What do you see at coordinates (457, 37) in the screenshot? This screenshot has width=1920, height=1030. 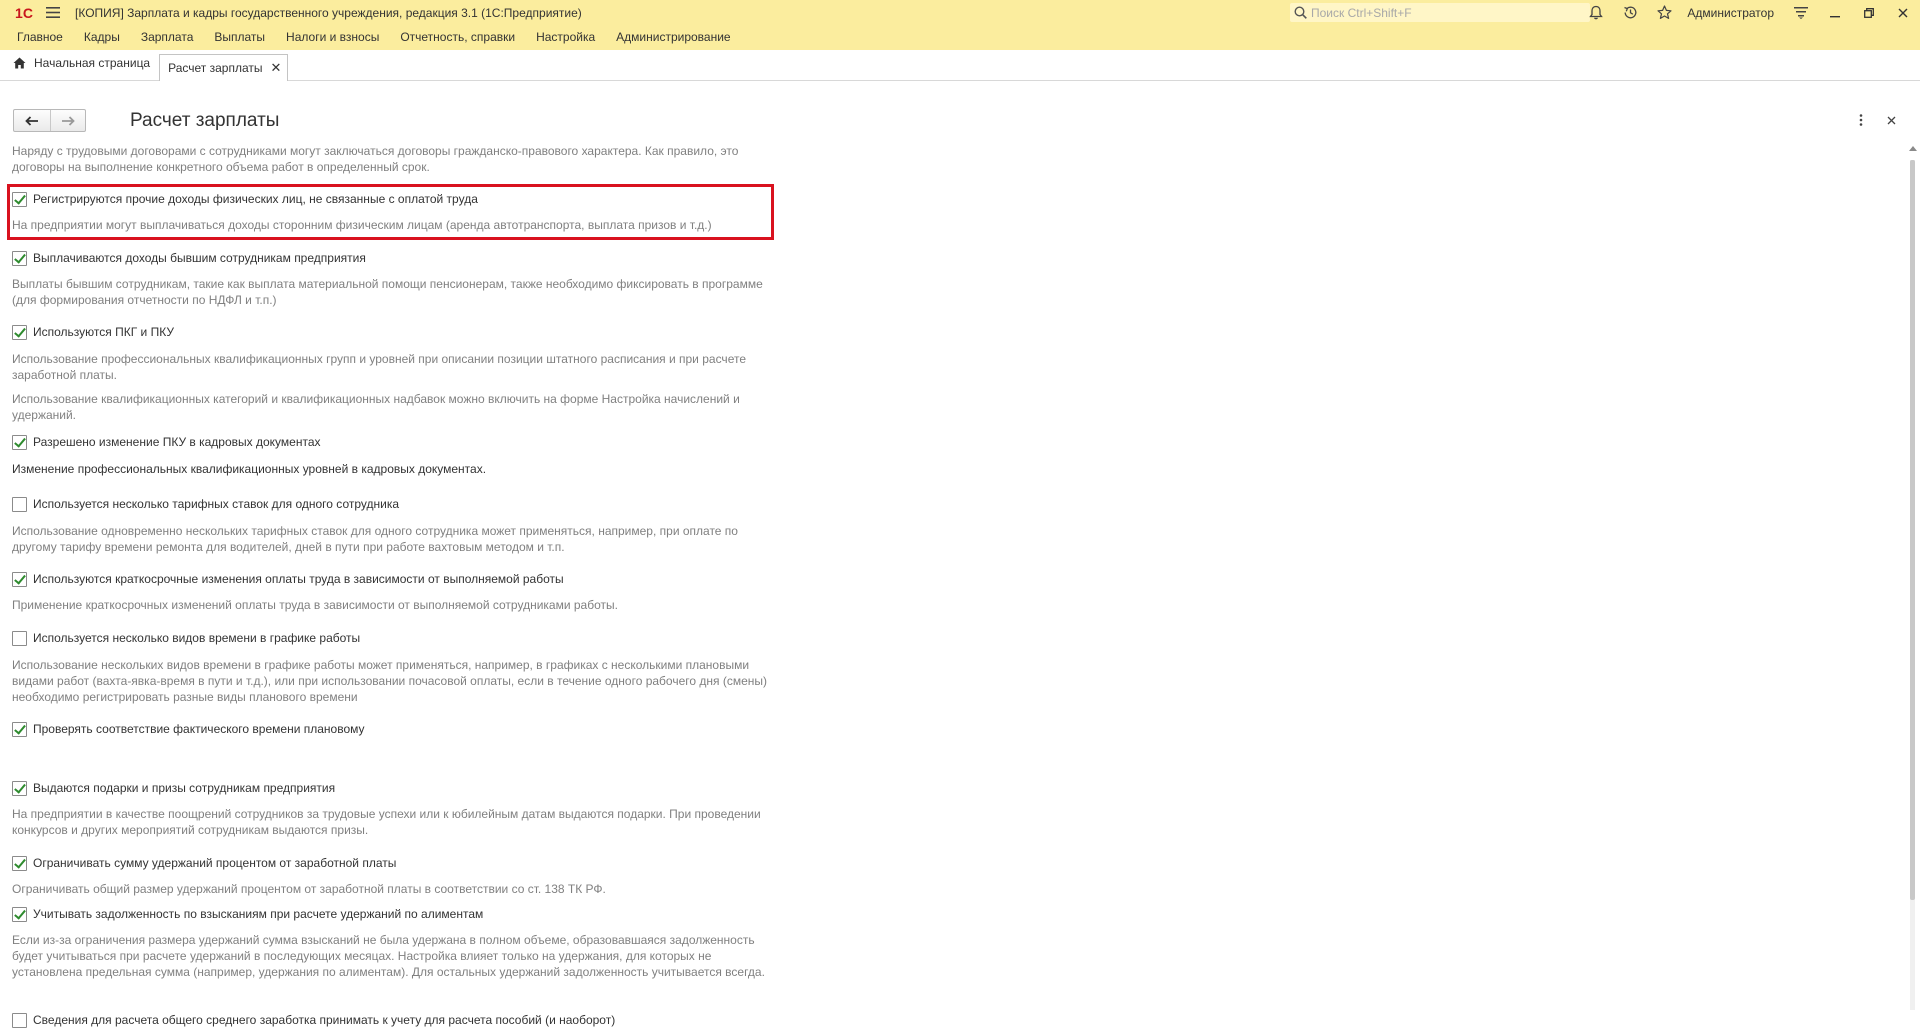 I see `menu-reports: Отчетность, справки` at bounding box center [457, 37].